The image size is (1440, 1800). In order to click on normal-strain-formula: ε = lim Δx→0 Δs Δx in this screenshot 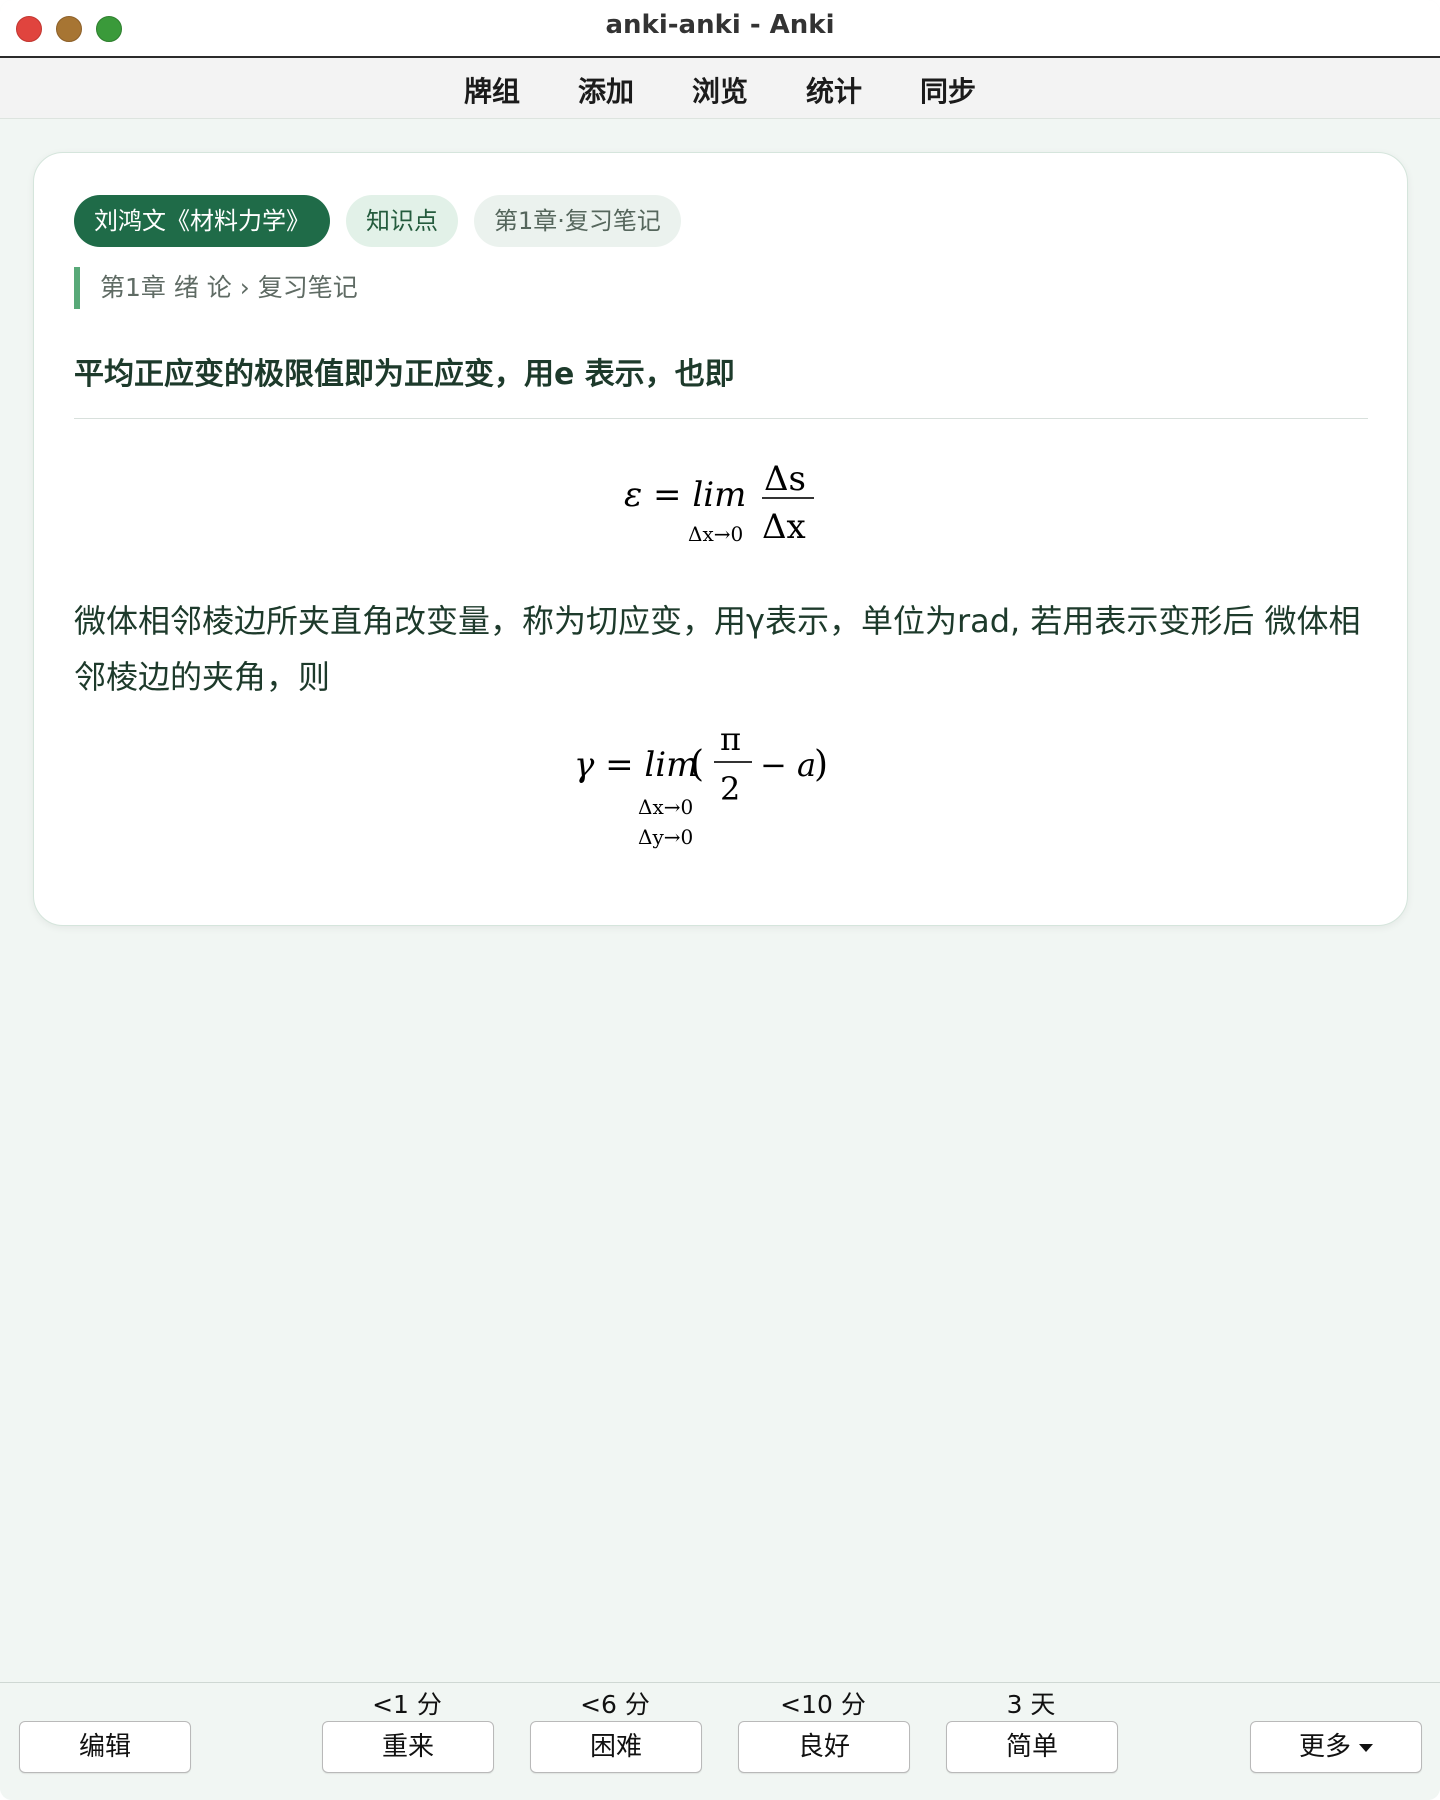, I will do `click(719, 503)`.